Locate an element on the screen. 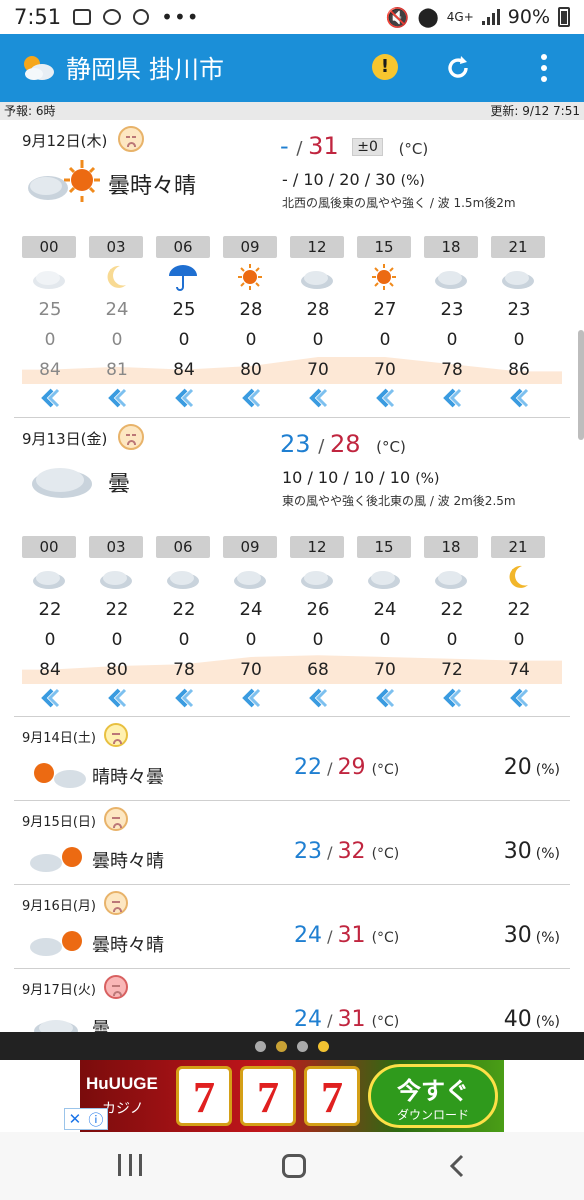 This screenshot has width=584, height=1200. sun-icon is located at coordinates (250, 277).